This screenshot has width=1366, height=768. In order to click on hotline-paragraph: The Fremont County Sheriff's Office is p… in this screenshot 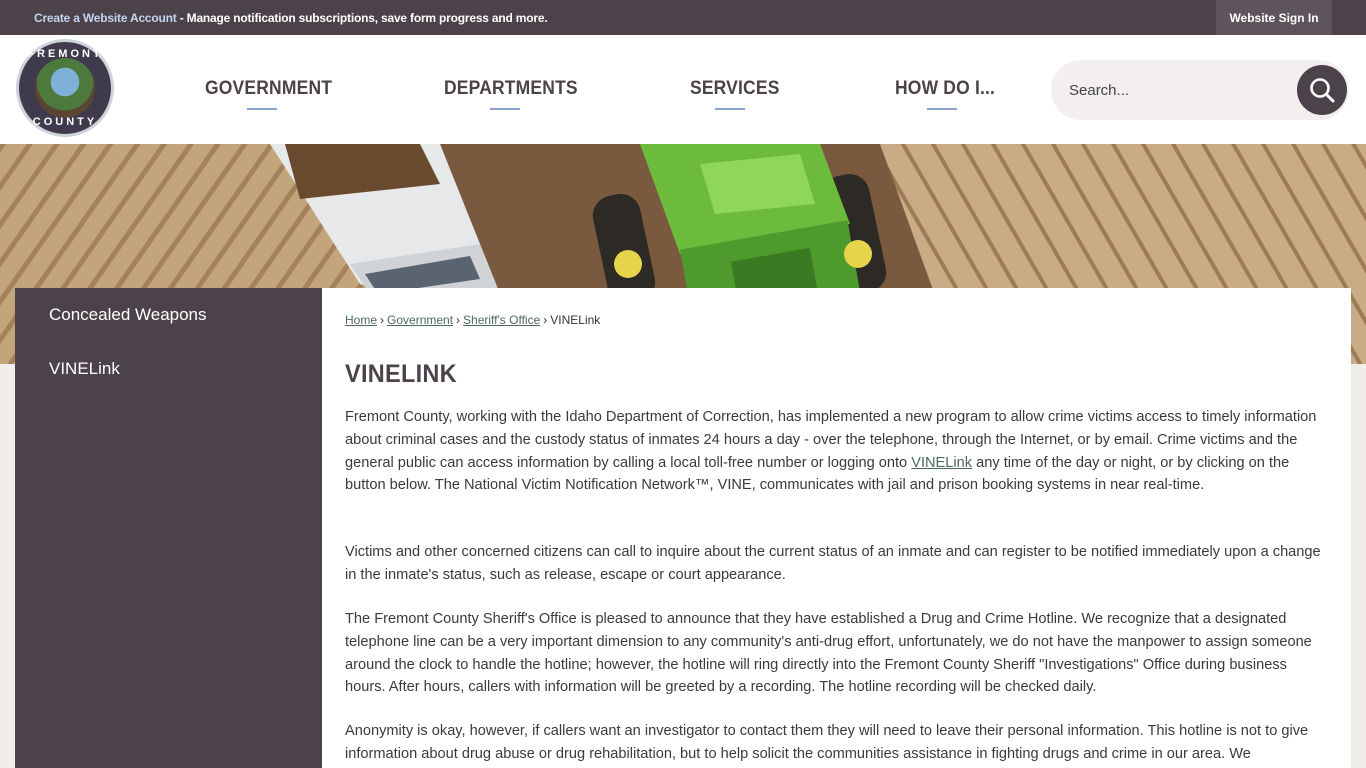, I will do `click(828, 653)`.